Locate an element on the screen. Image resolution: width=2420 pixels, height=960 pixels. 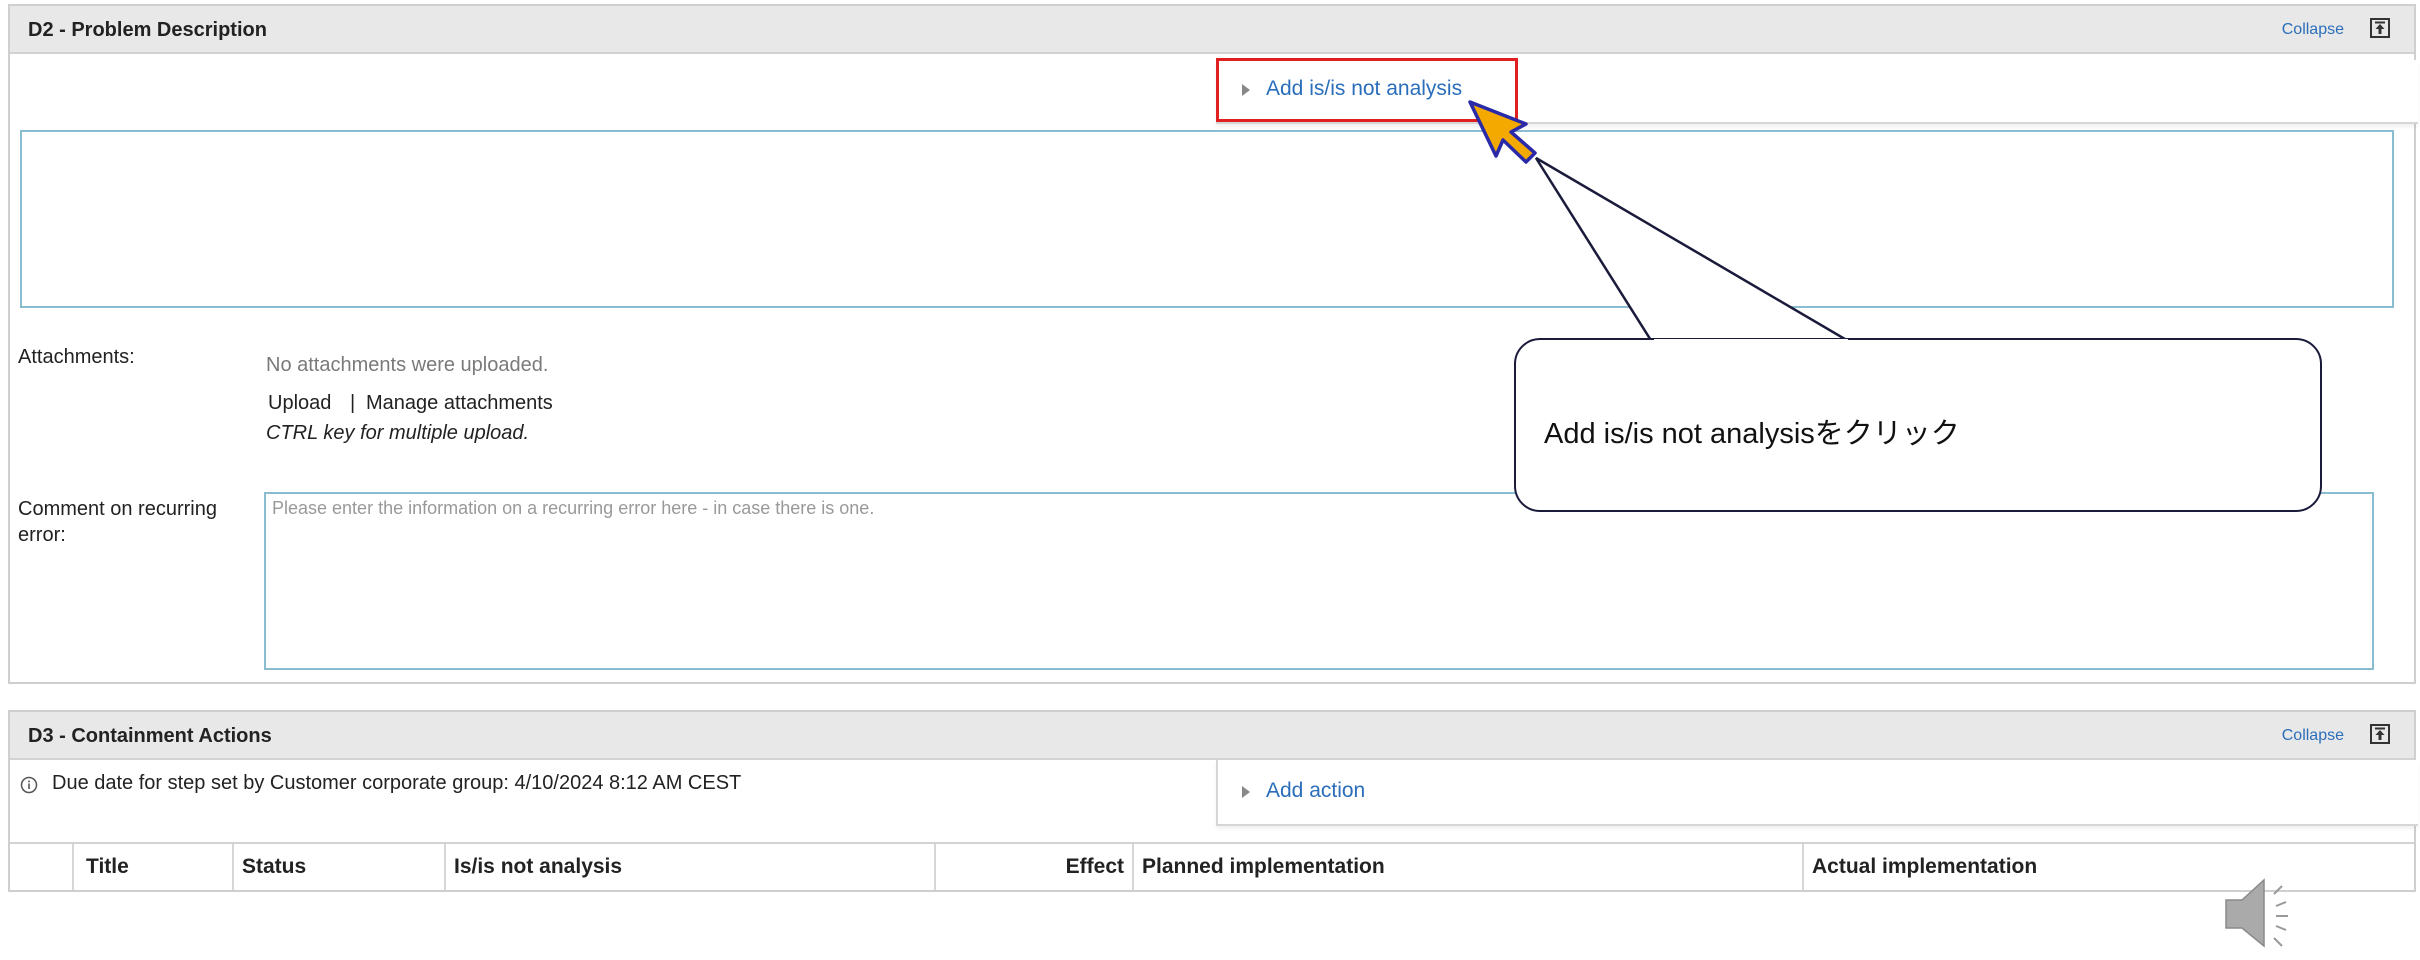
add-action-box: Add action is located at coordinates (1817, 793).